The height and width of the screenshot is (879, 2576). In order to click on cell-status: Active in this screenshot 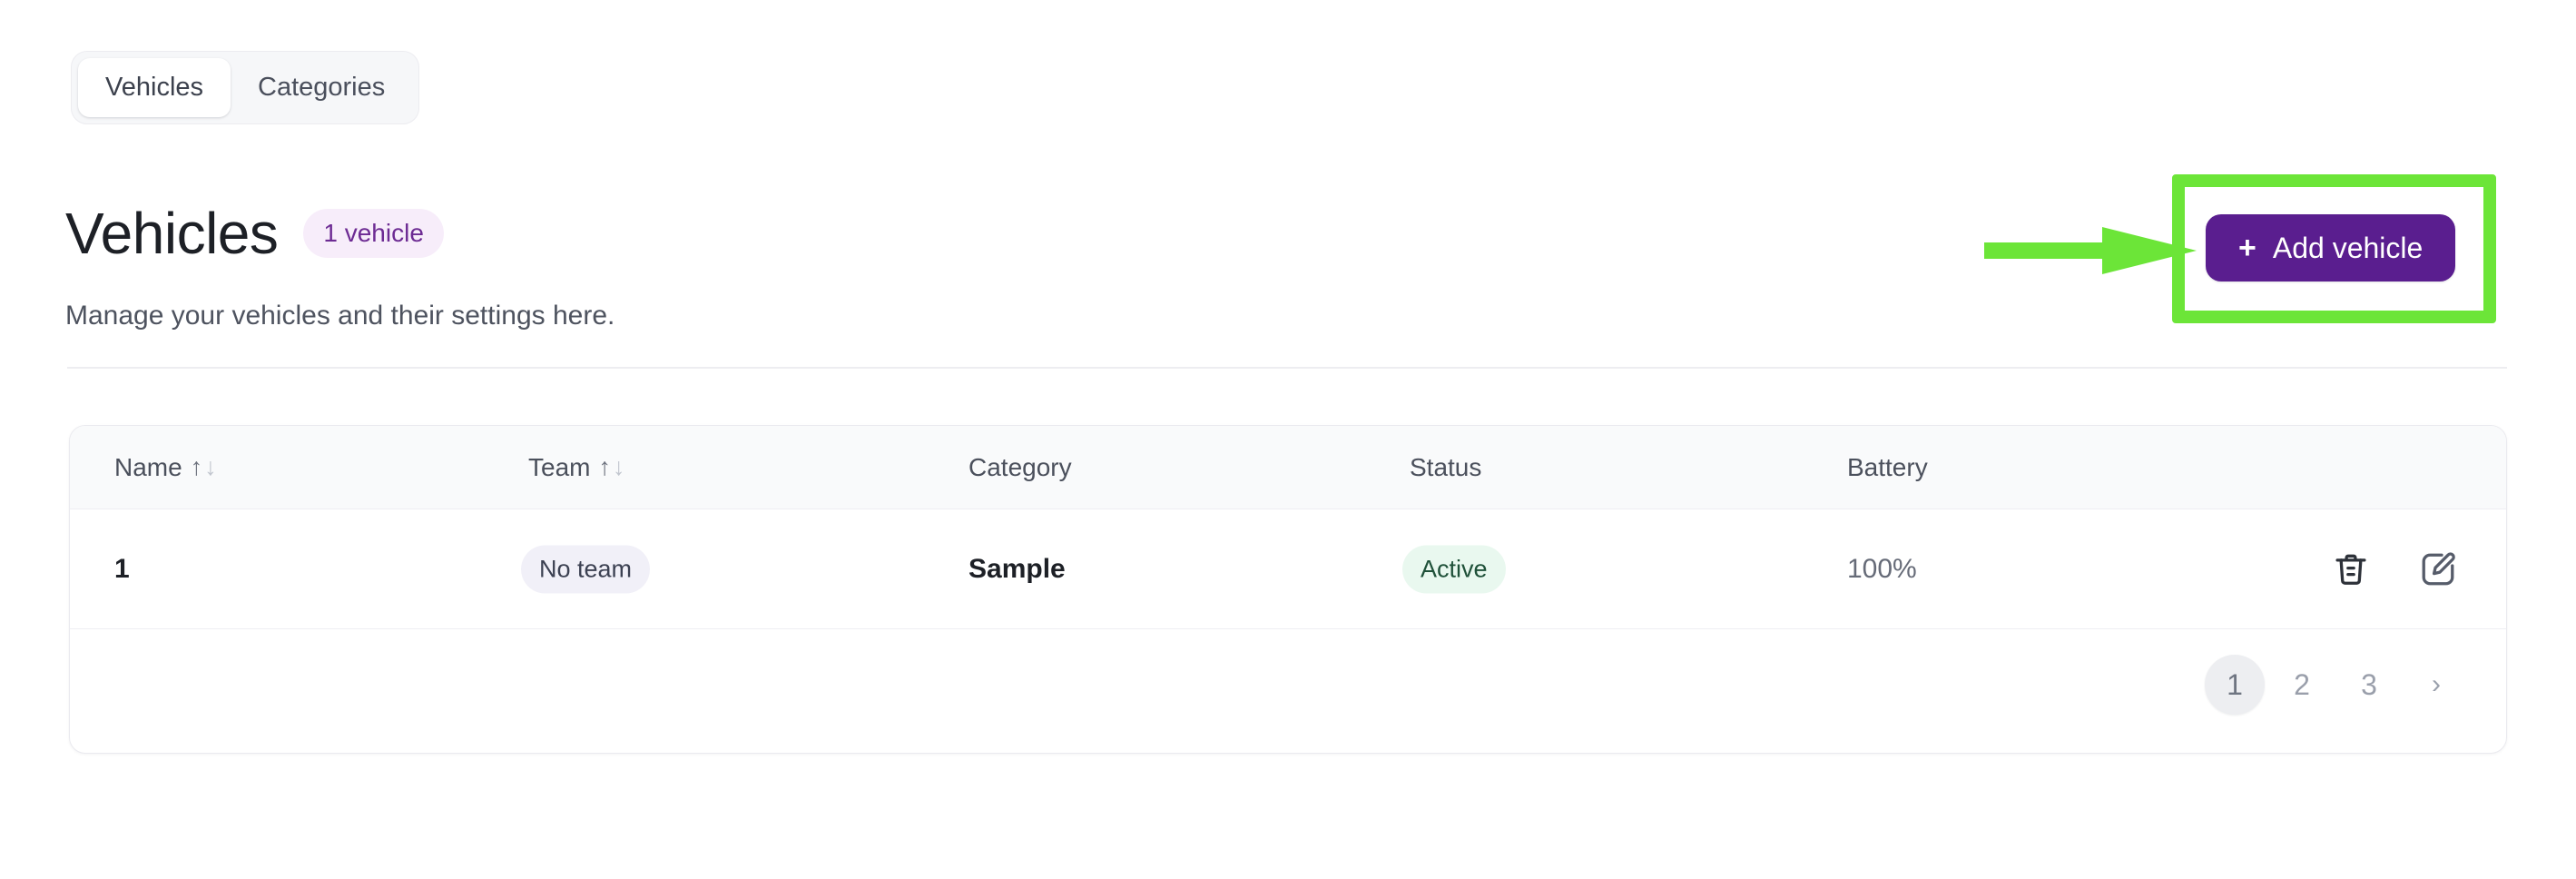, I will do `click(1454, 569)`.